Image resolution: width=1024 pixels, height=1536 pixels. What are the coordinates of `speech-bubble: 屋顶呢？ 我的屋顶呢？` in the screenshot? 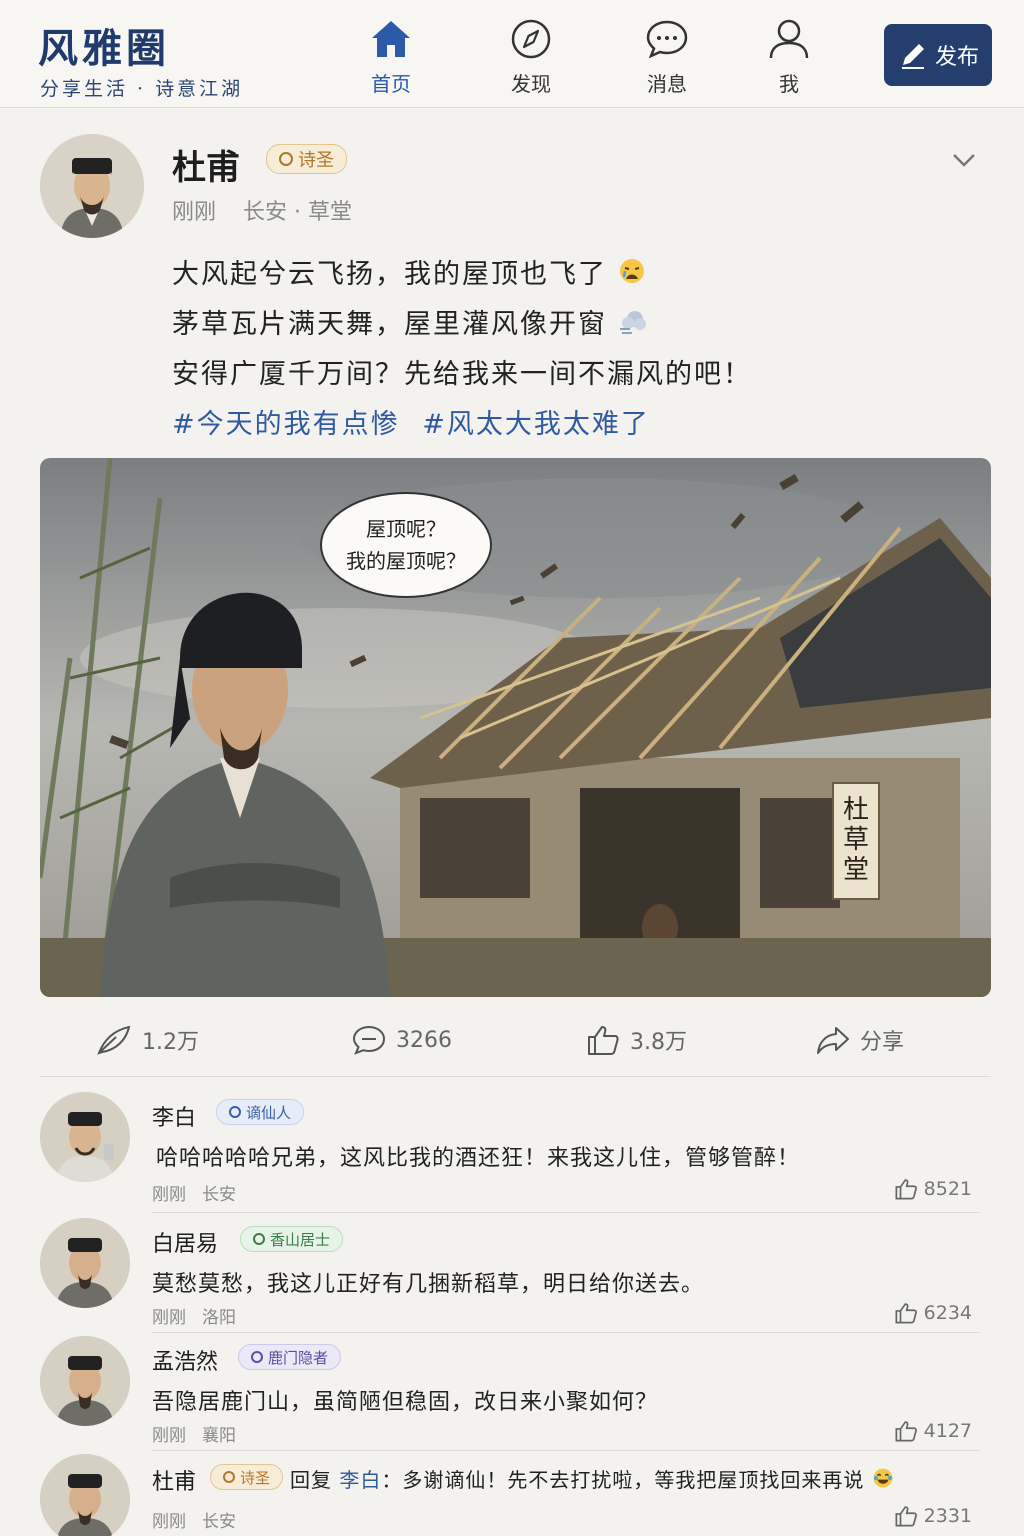 It's located at (406, 545).